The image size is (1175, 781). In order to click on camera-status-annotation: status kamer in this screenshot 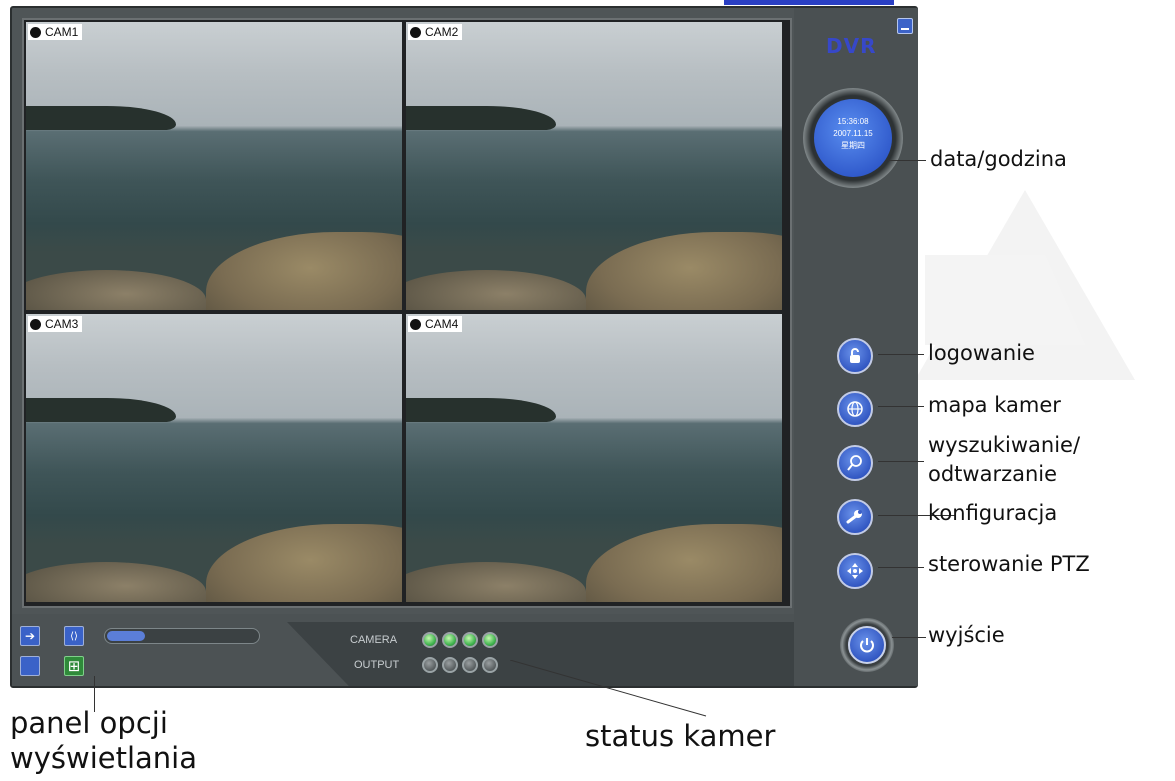, I will do `click(680, 736)`.